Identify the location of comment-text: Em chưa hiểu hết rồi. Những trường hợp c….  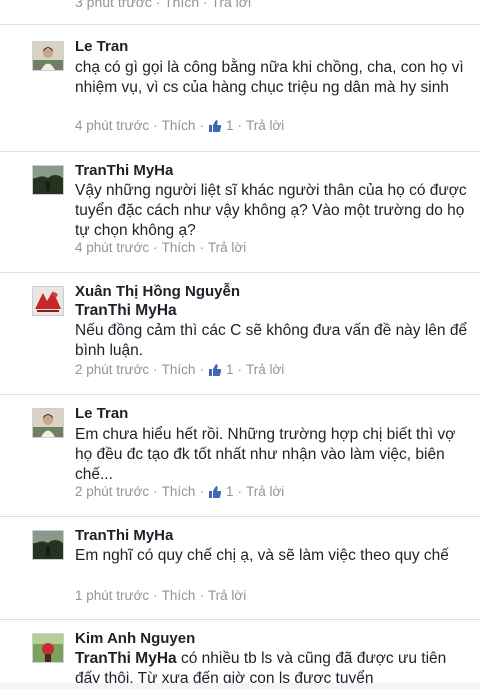
(265, 454).